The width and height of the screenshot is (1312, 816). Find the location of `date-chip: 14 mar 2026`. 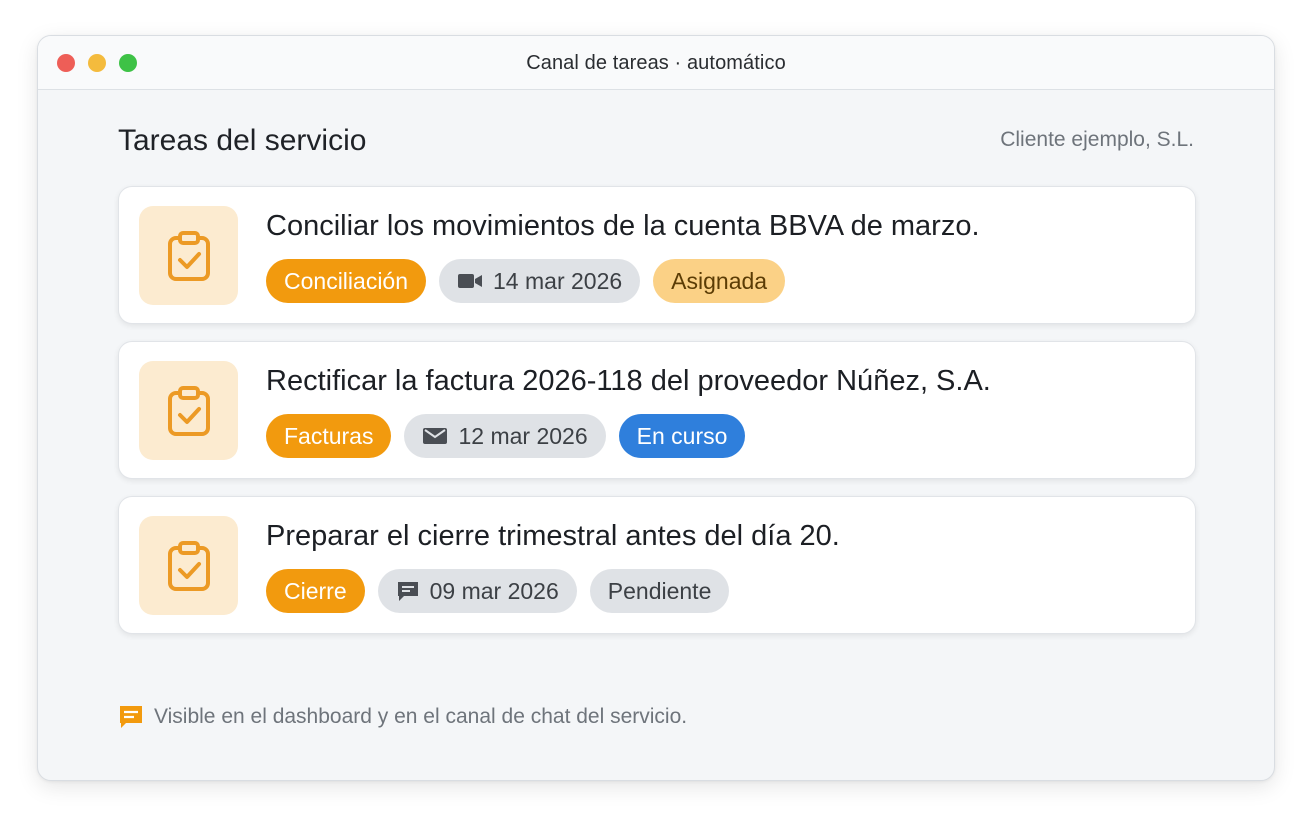

date-chip: 14 mar 2026 is located at coordinates (540, 281).